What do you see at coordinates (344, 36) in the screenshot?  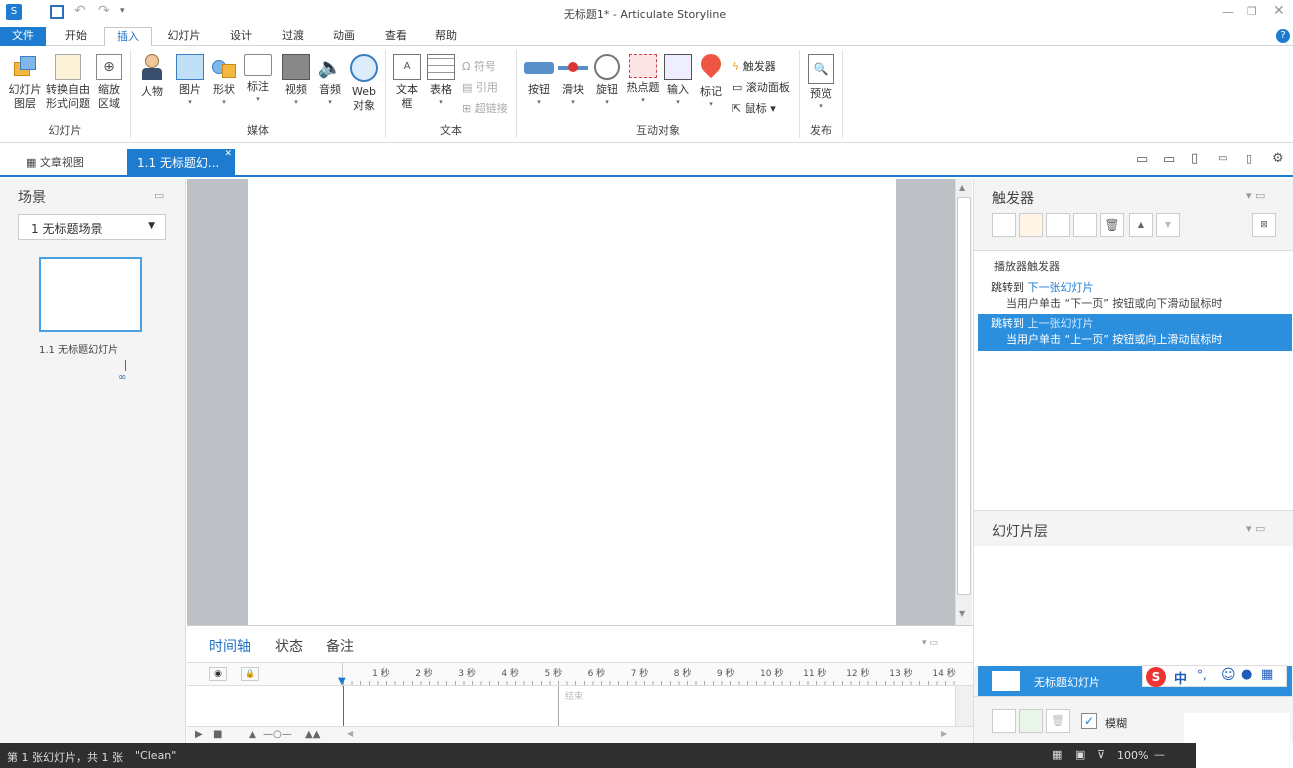 I see `tab-animations: 动画` at bounding box center [344, 36].